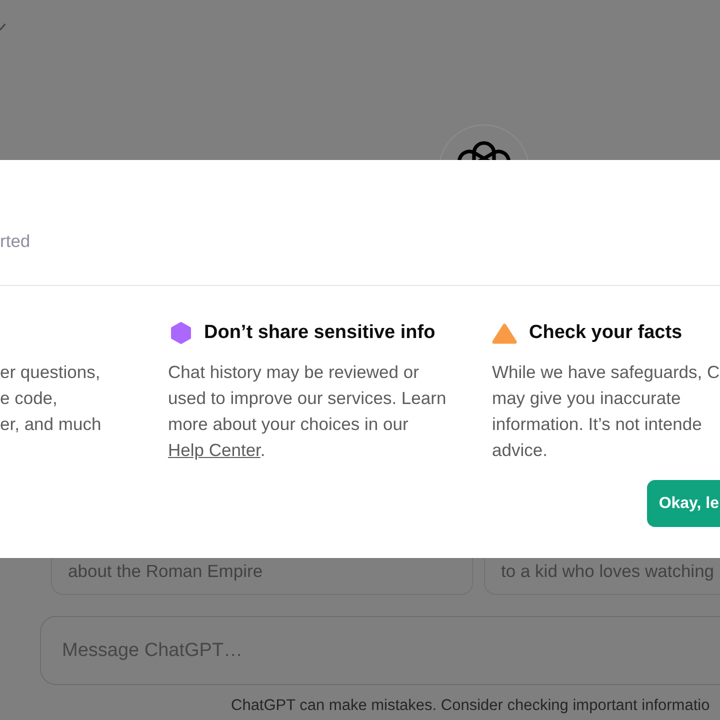 The image size is (720, 720). Describe the element at coordinates (606, 411) in the screenshot. I see `tip-text: While we have safeguards, C may give you inaccurate information. It’s not intende advice.` at that location.